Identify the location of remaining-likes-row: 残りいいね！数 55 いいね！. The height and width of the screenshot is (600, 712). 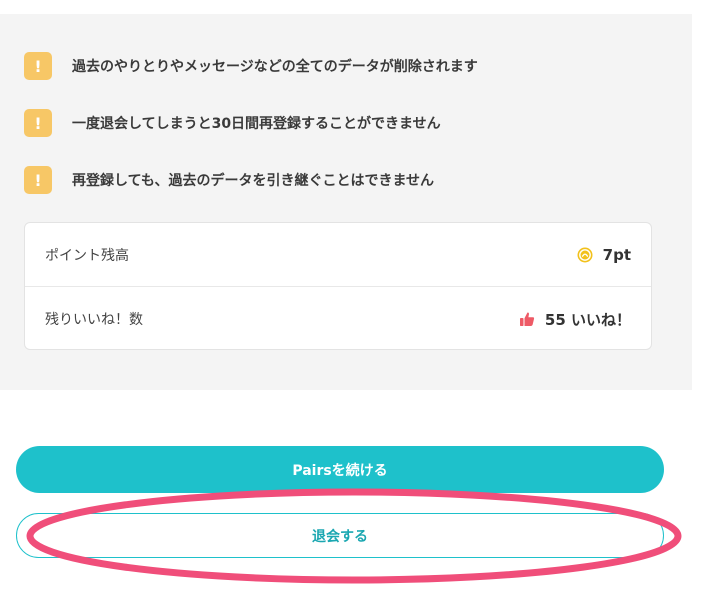
(338, 319).